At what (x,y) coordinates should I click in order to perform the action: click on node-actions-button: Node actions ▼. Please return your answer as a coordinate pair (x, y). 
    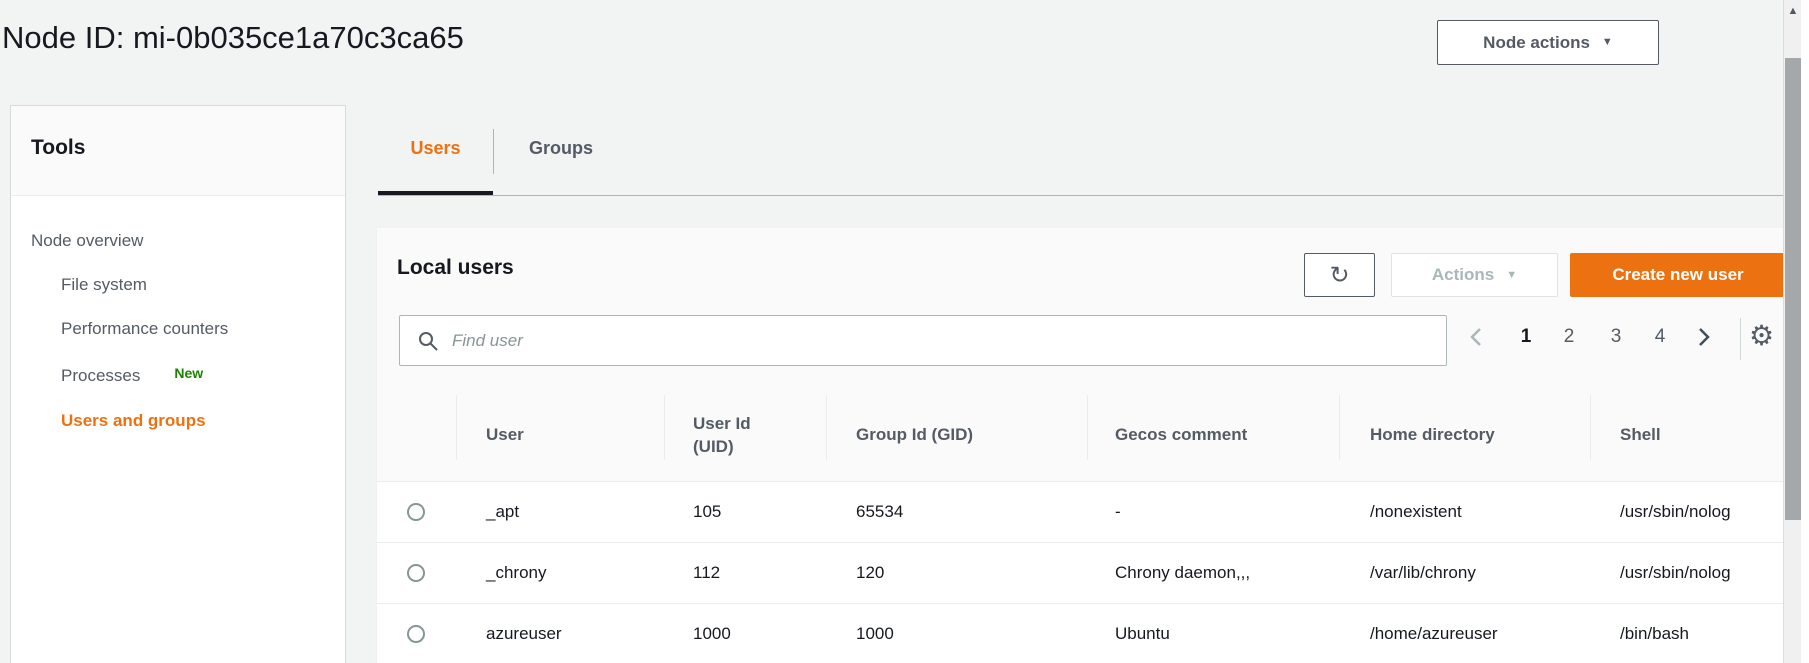
    Looking at the image, I should click on (1548, 42).